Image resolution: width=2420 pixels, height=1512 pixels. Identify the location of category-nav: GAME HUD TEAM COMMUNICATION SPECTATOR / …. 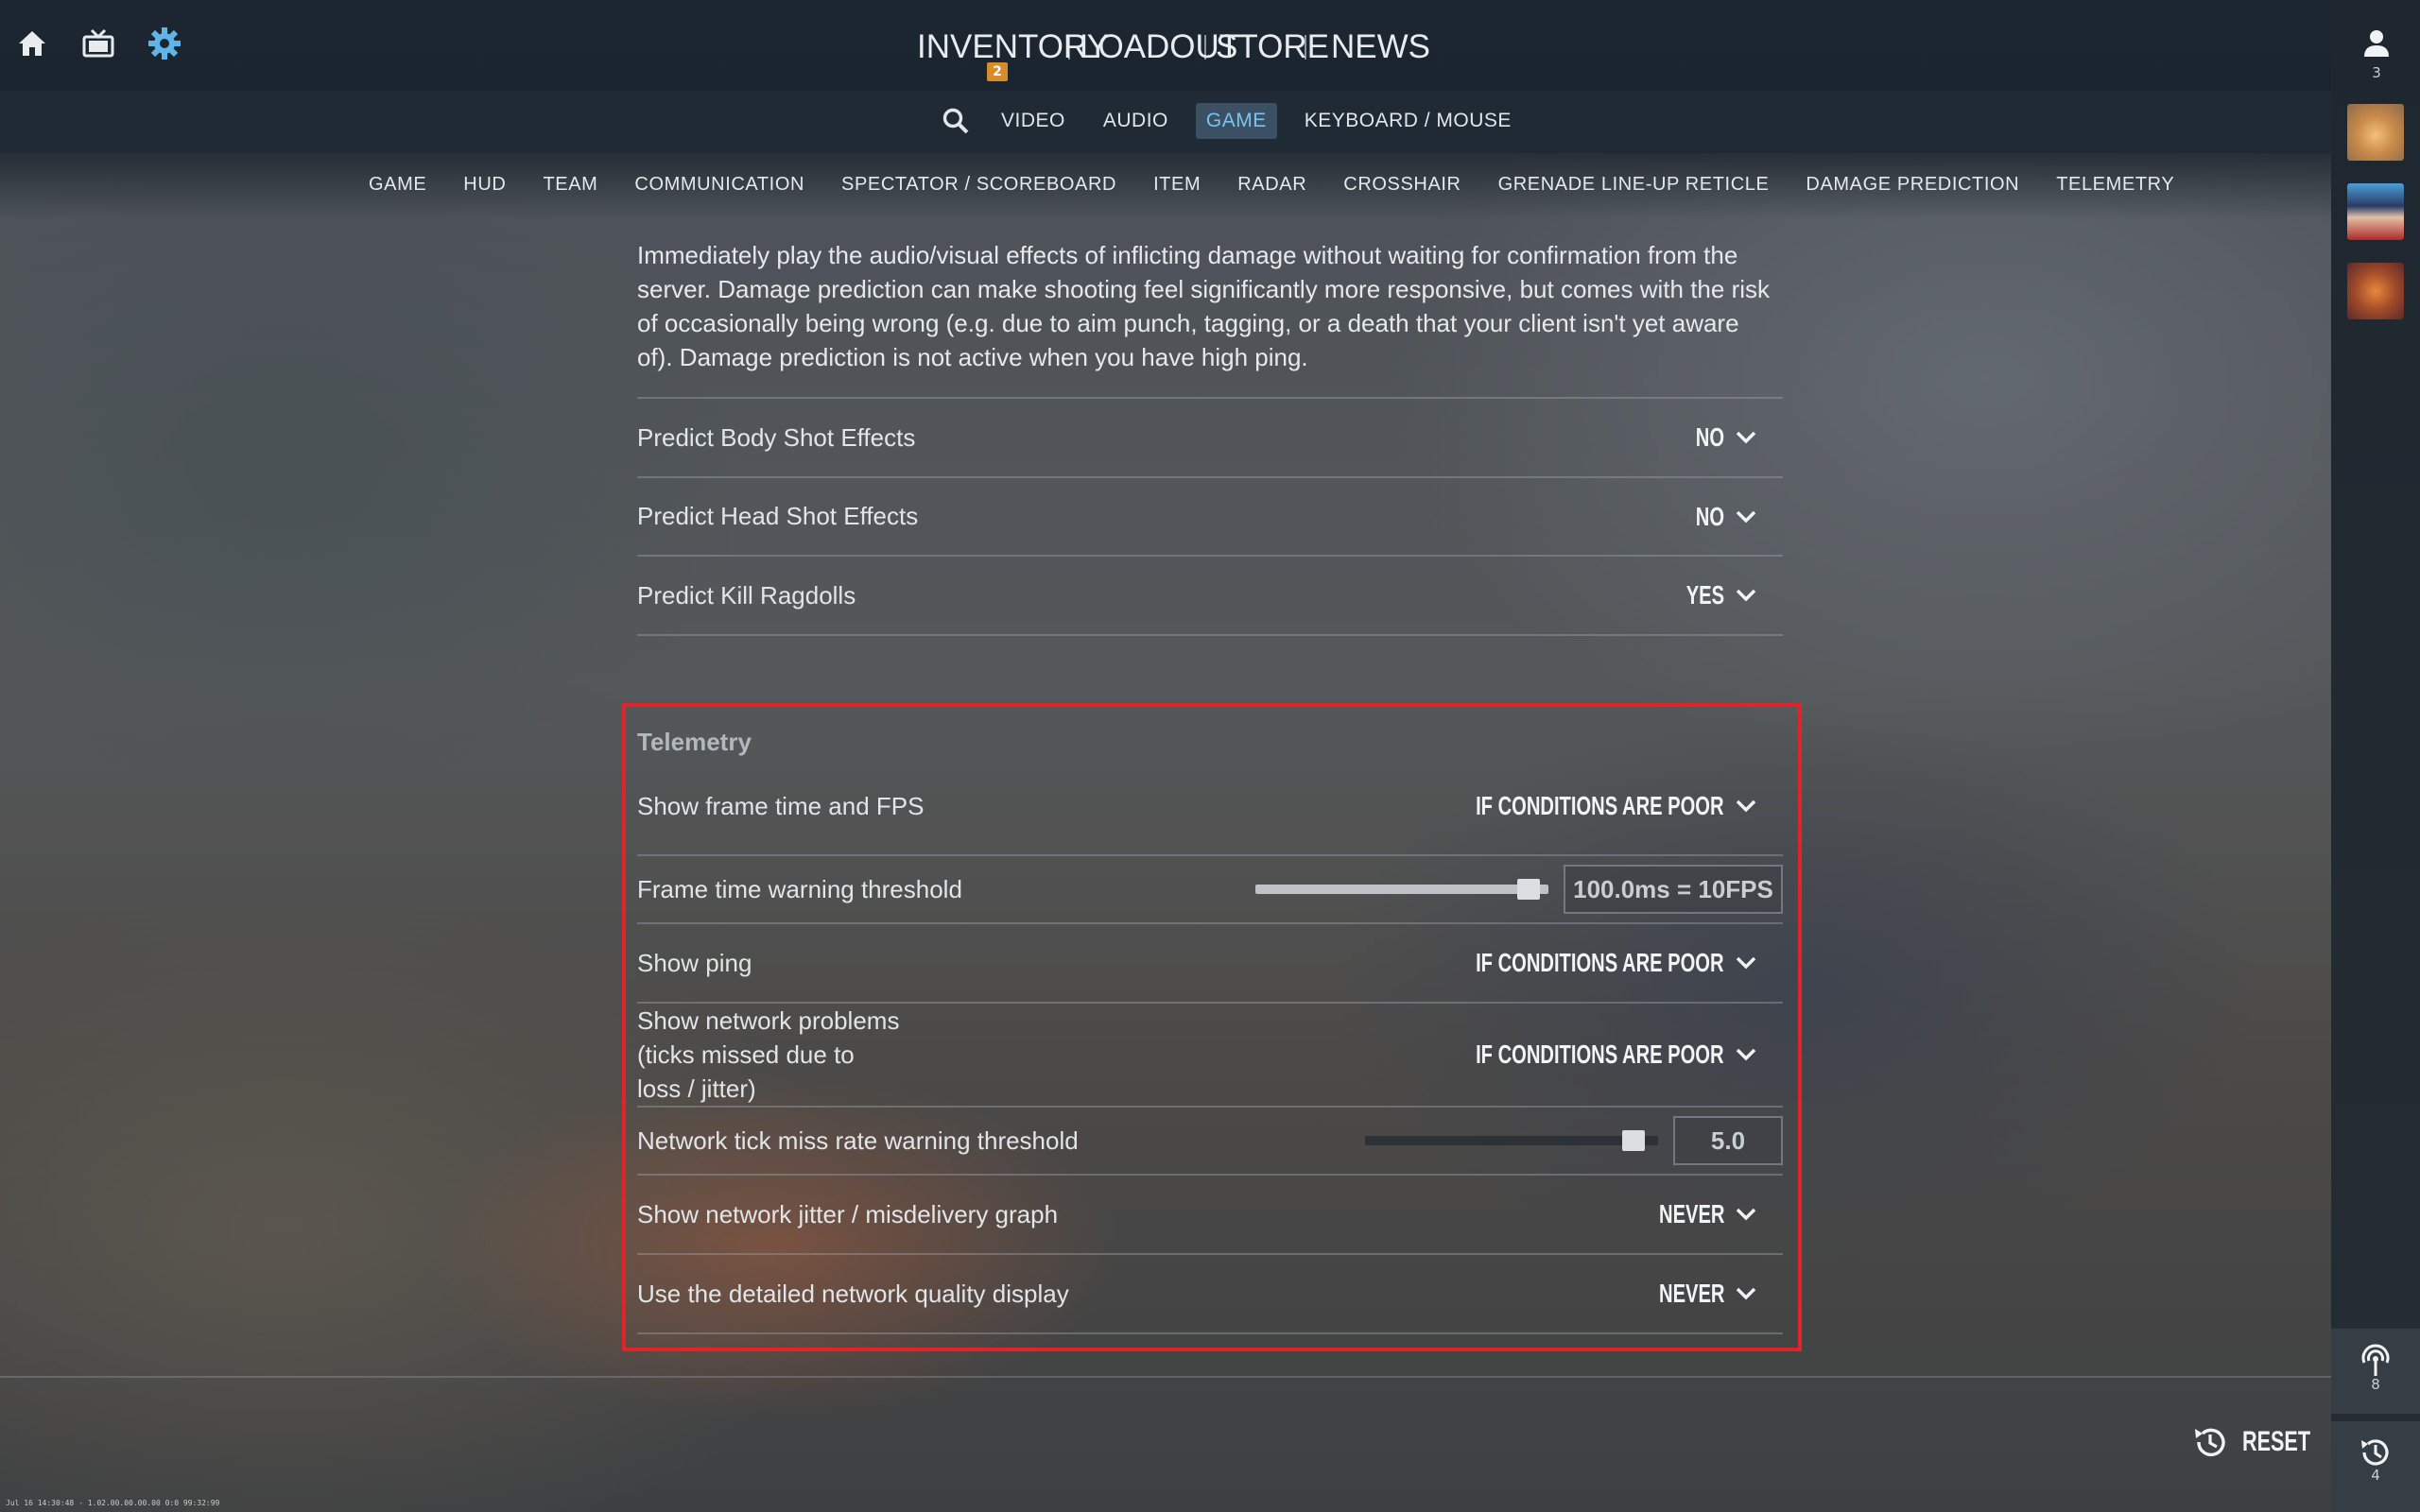
(1165, 186).